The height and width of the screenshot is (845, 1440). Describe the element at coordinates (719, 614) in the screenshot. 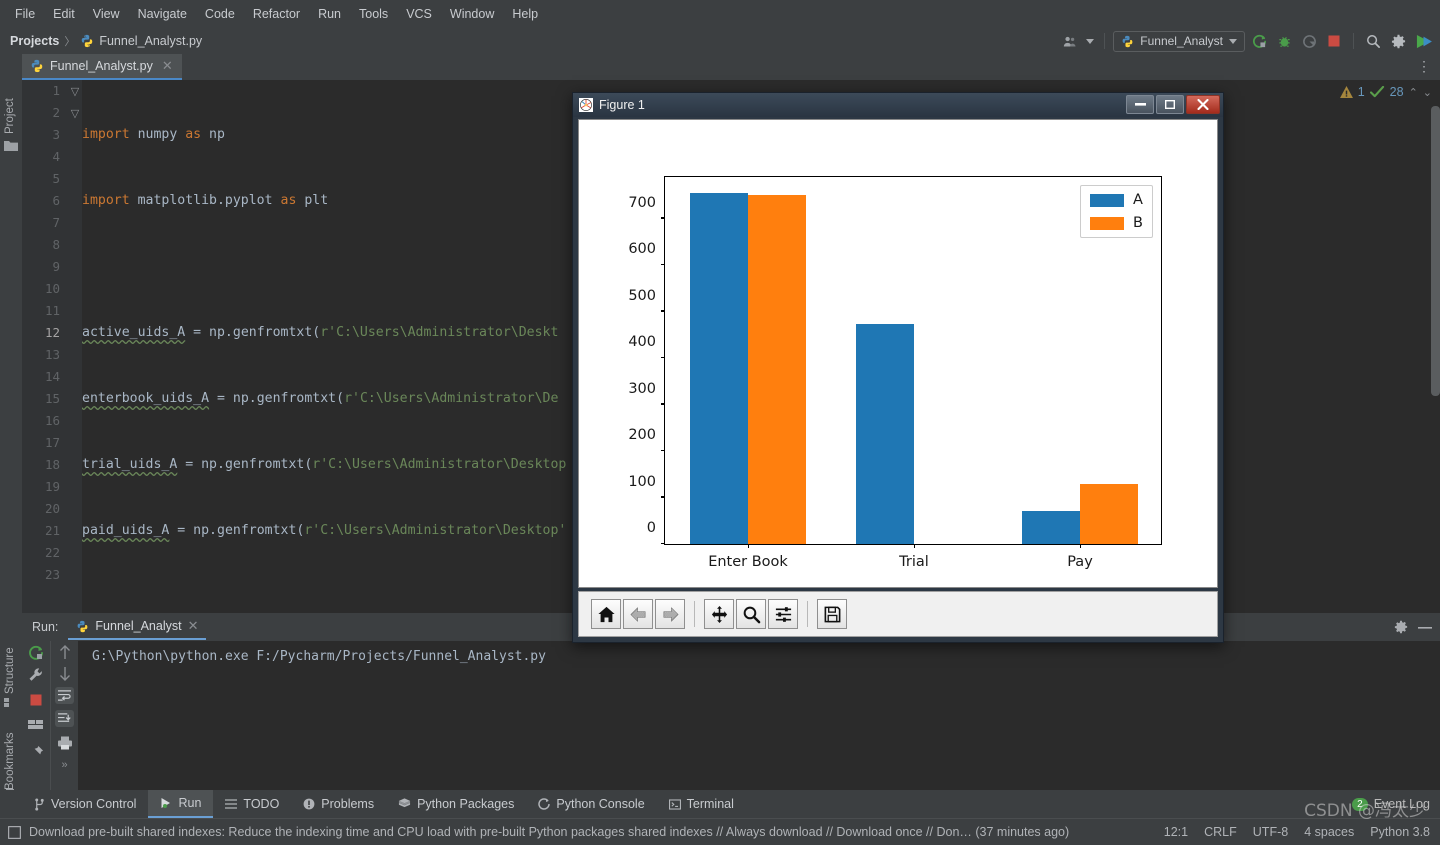

I see `pan-icon` at that location.